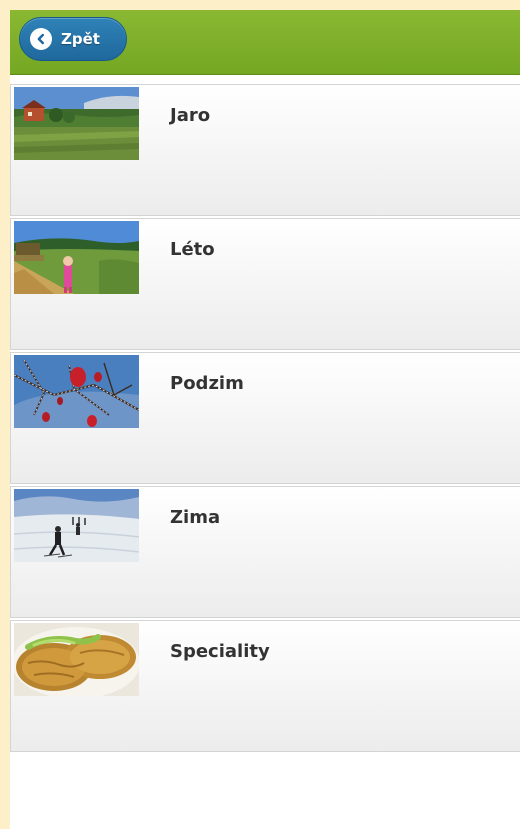 The width and height of the screenshot is (520, 829). I want to click on back-button-label: Zpět, so click(80, 39).